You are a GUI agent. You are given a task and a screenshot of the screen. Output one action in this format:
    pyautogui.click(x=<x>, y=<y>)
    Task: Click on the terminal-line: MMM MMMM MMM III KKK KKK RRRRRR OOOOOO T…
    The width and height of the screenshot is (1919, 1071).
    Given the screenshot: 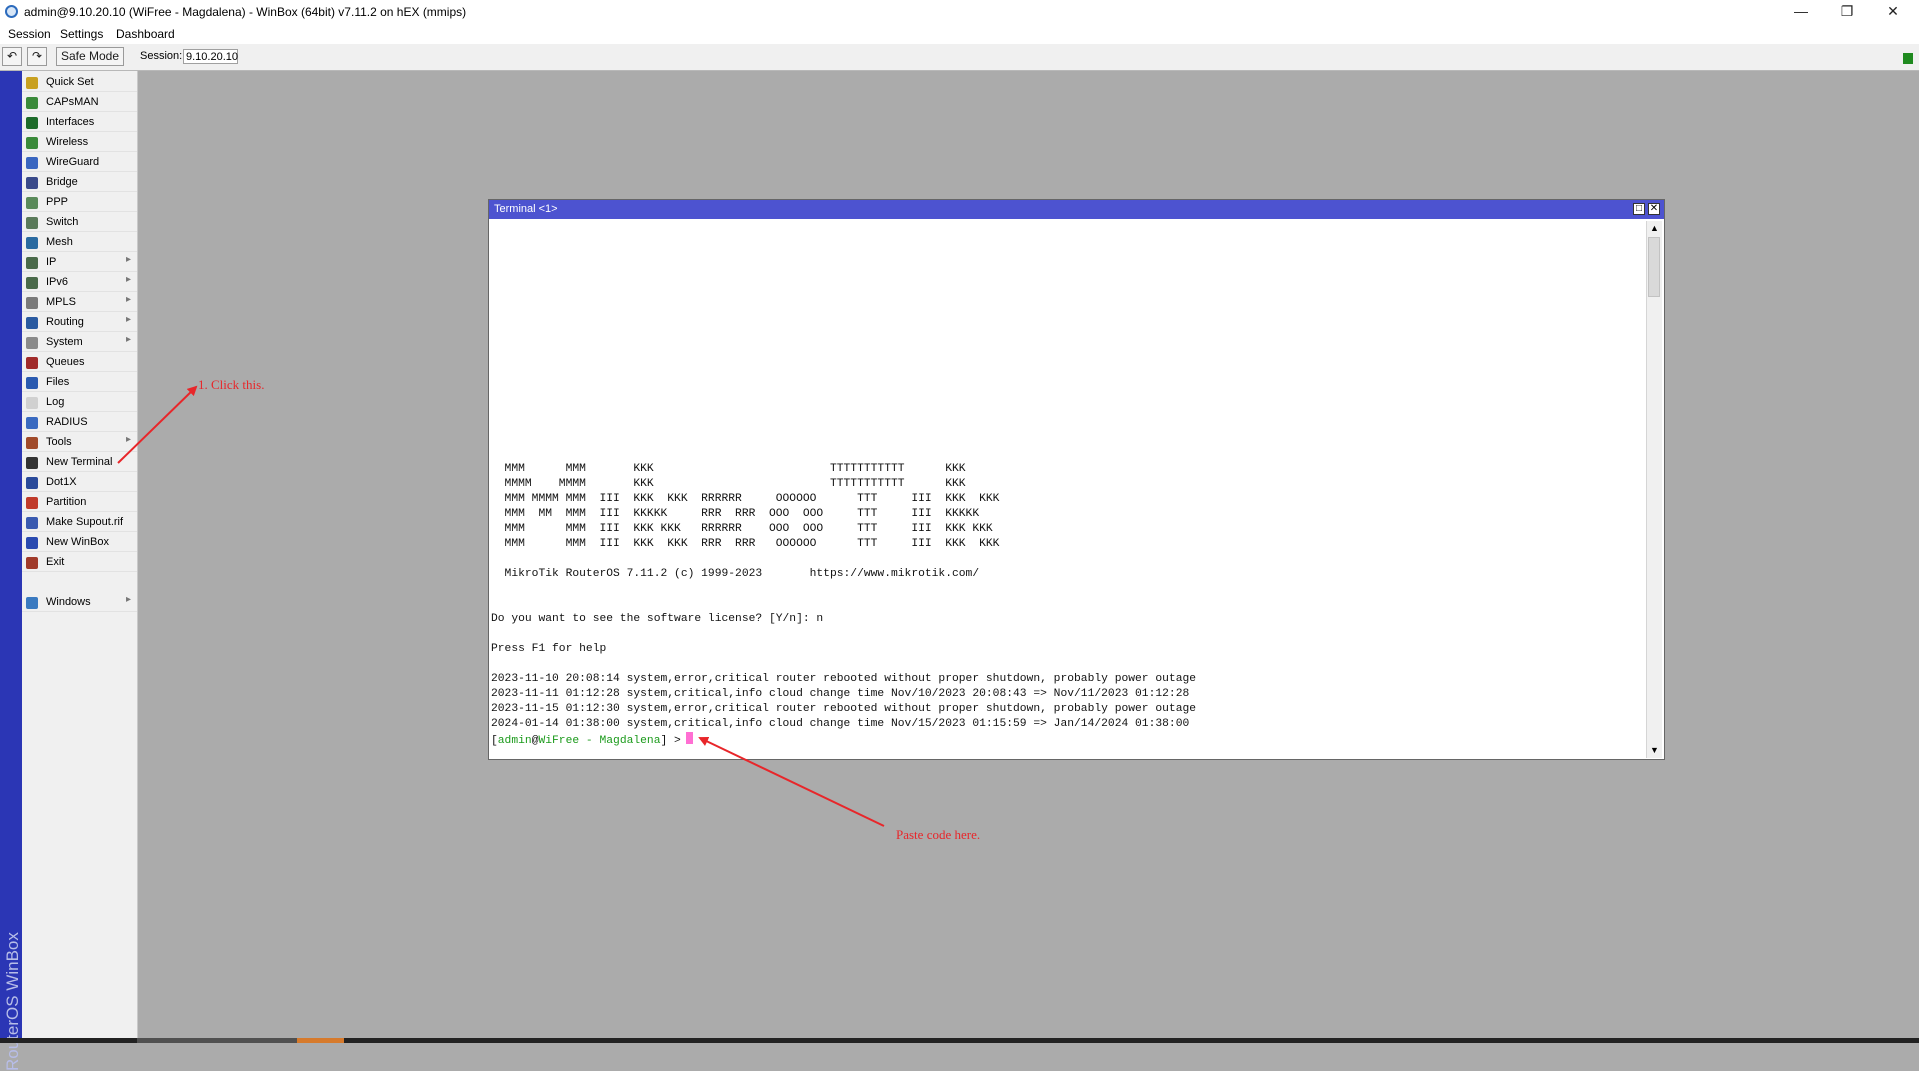 What is the action you would take?
    pyautogui.click(x=745, y=499)
    